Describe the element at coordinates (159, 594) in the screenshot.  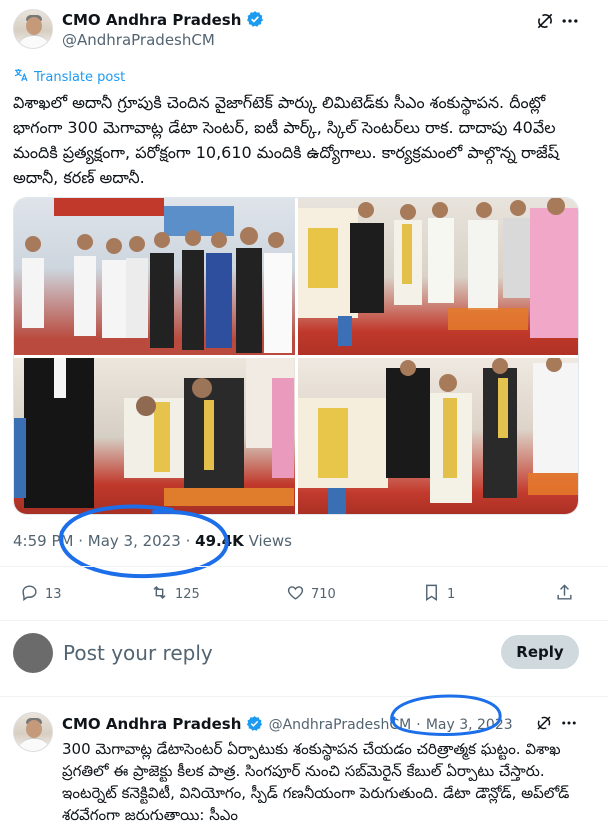
I see `repost-icon` at that location.